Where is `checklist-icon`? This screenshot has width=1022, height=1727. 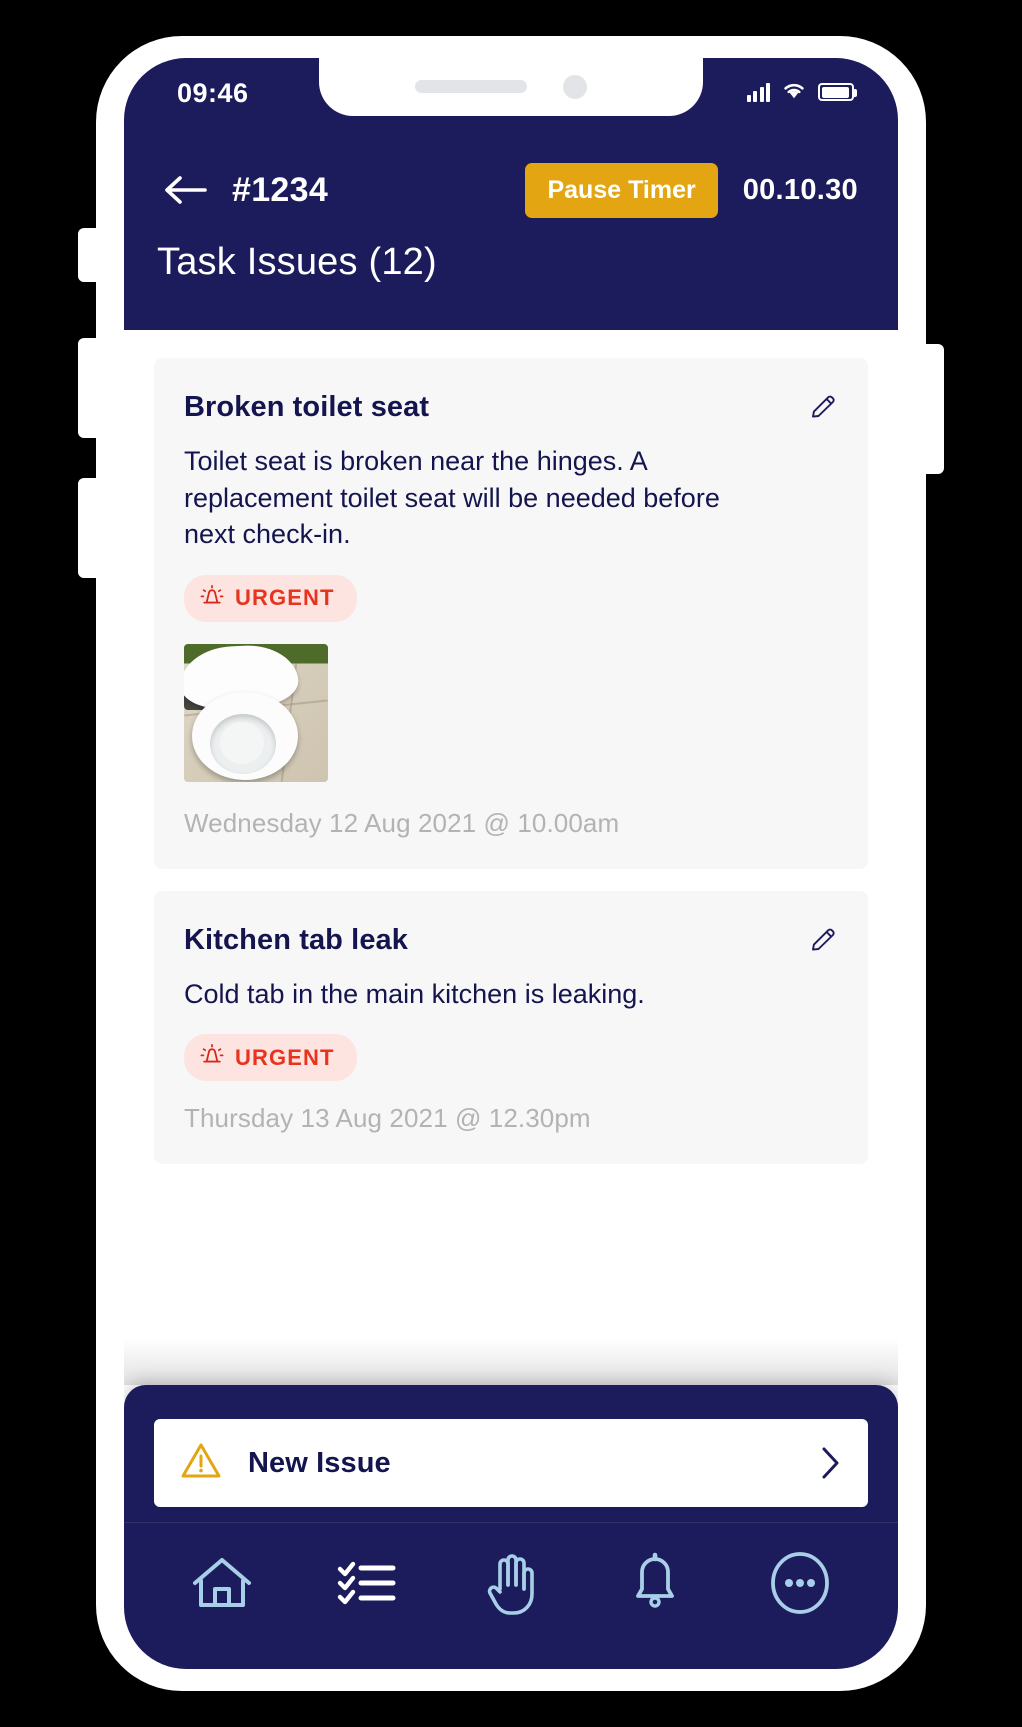 checklist-icon is located at coordinates (367, 1585).